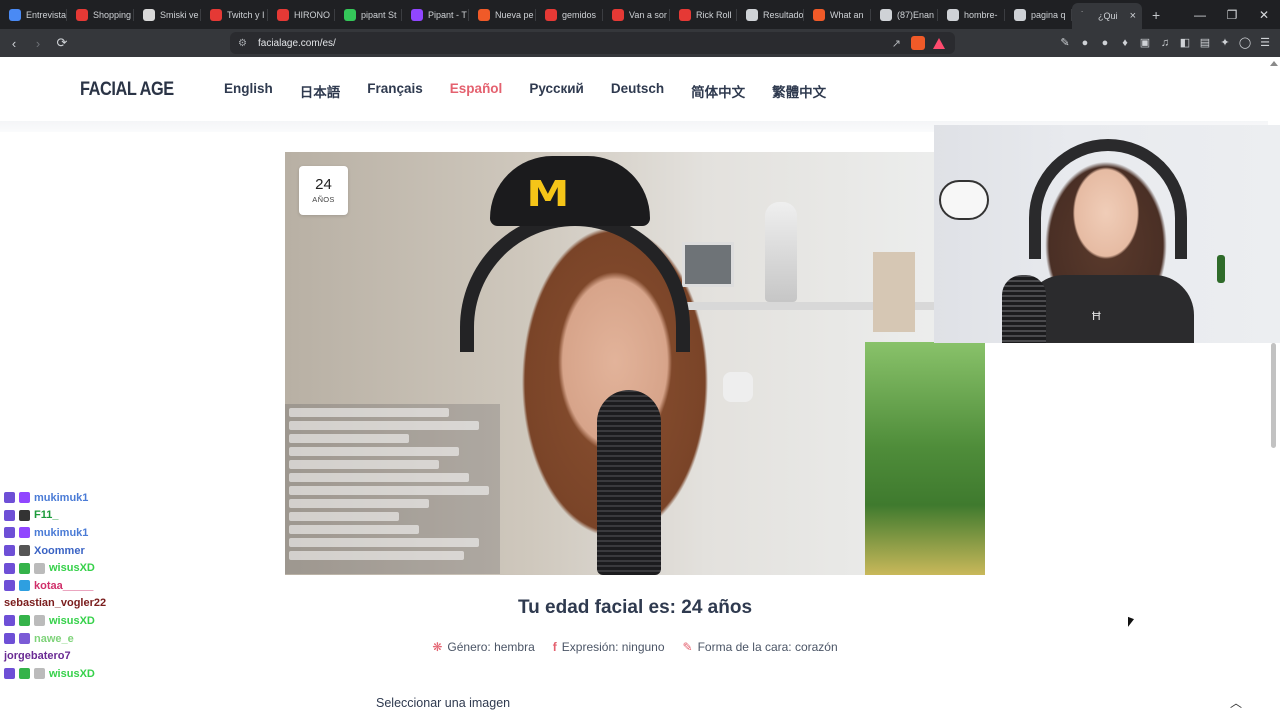 This screenshot has width=1280, height=720. I want to click on new-tab-button: +, so click(1156, 15).